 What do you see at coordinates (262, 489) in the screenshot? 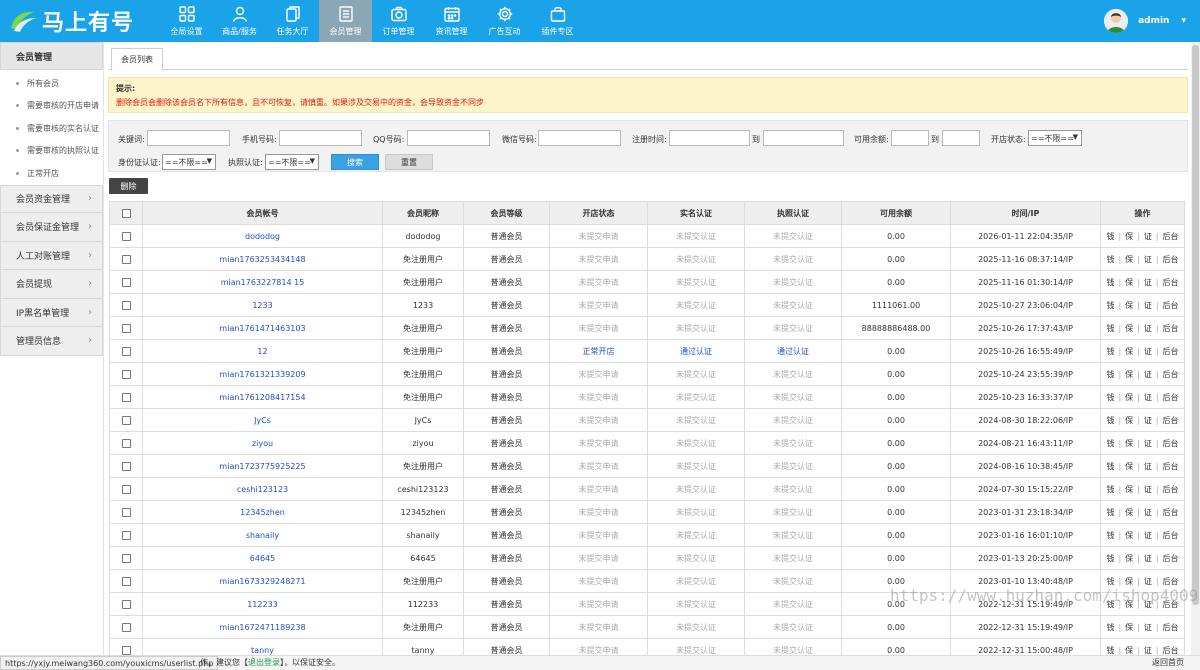
I see `member-account-link: ceshi123123` at bounding box center [262, 489].